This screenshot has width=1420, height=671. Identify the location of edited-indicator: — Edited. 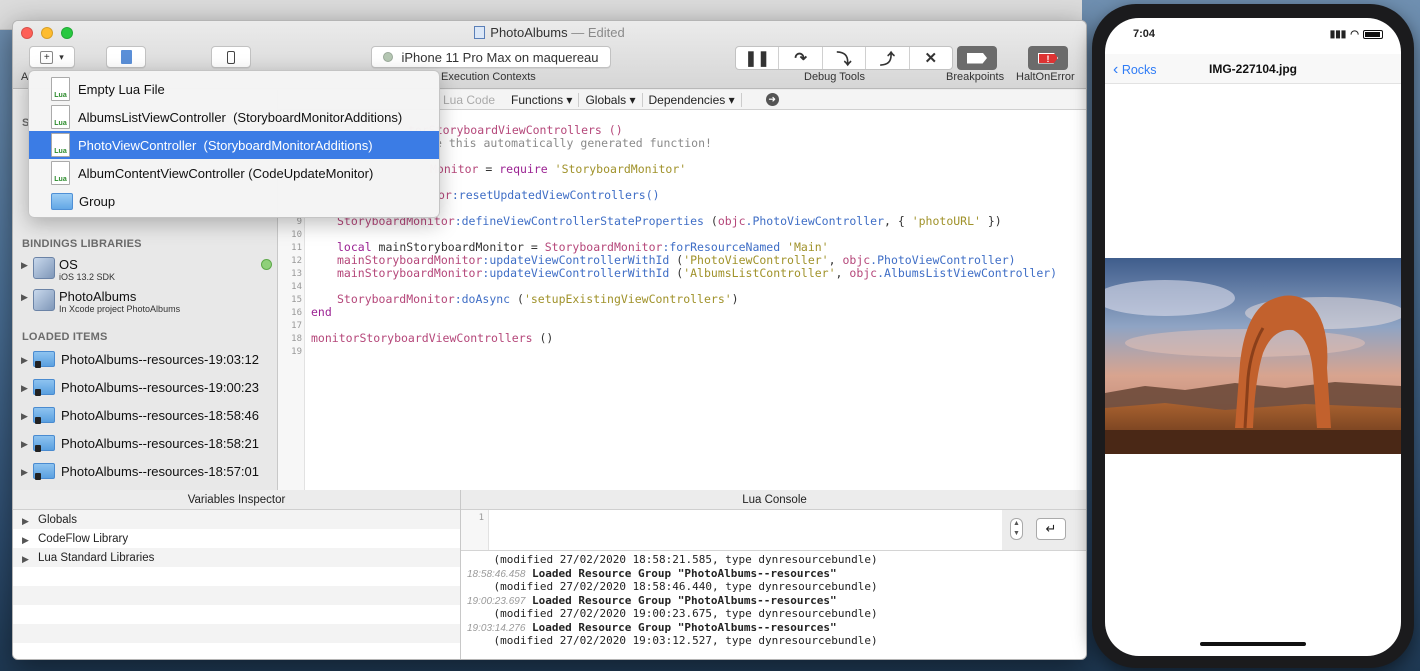
(598, 32).